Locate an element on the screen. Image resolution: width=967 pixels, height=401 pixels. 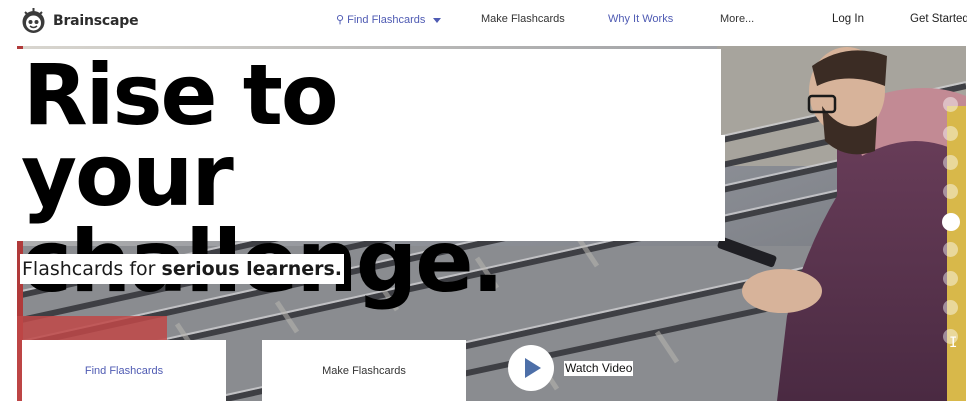
chevron-down-icon is located at coordinates (437, 20).